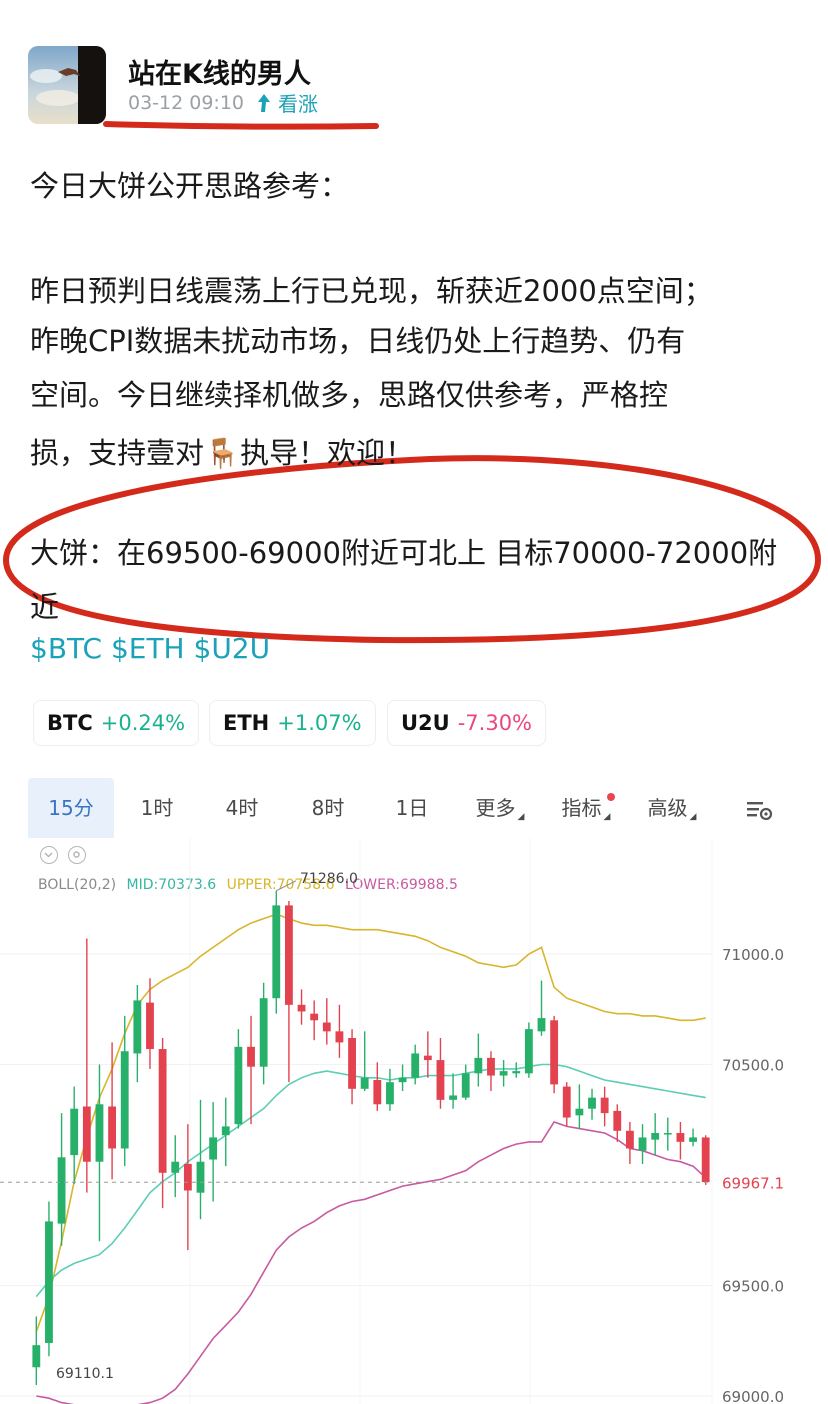 The height and width of the screenshot is (1404, 828). Describe the element at coordinates (329, 879) in the screenshot. I see `high-price-label: 71286.0` at that location.